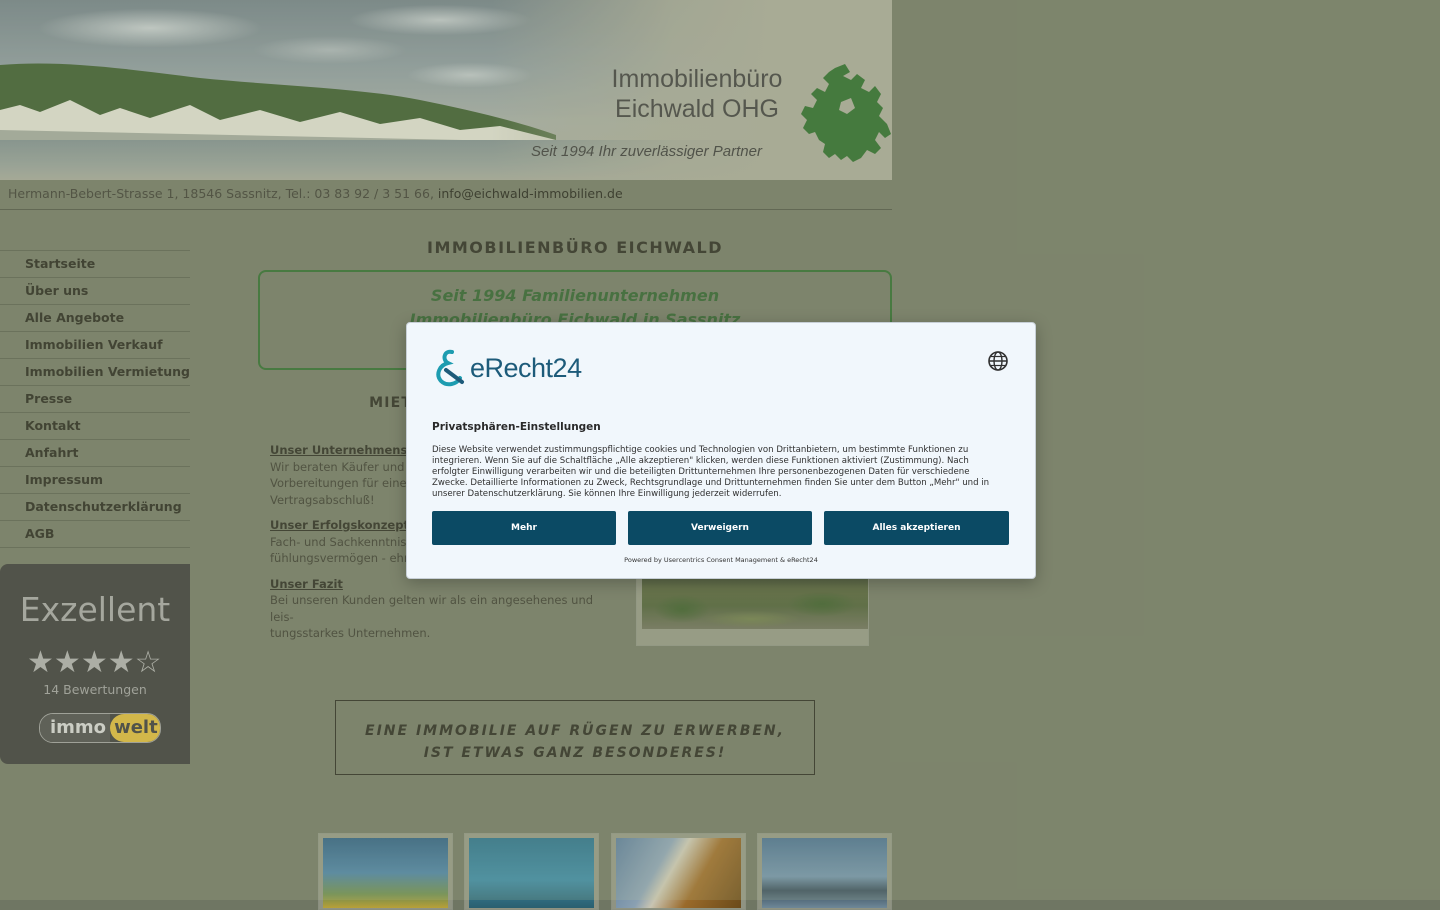  Describe the element at coordinates (998, 361) in the screenshot. I see `globe-icon` at that location.